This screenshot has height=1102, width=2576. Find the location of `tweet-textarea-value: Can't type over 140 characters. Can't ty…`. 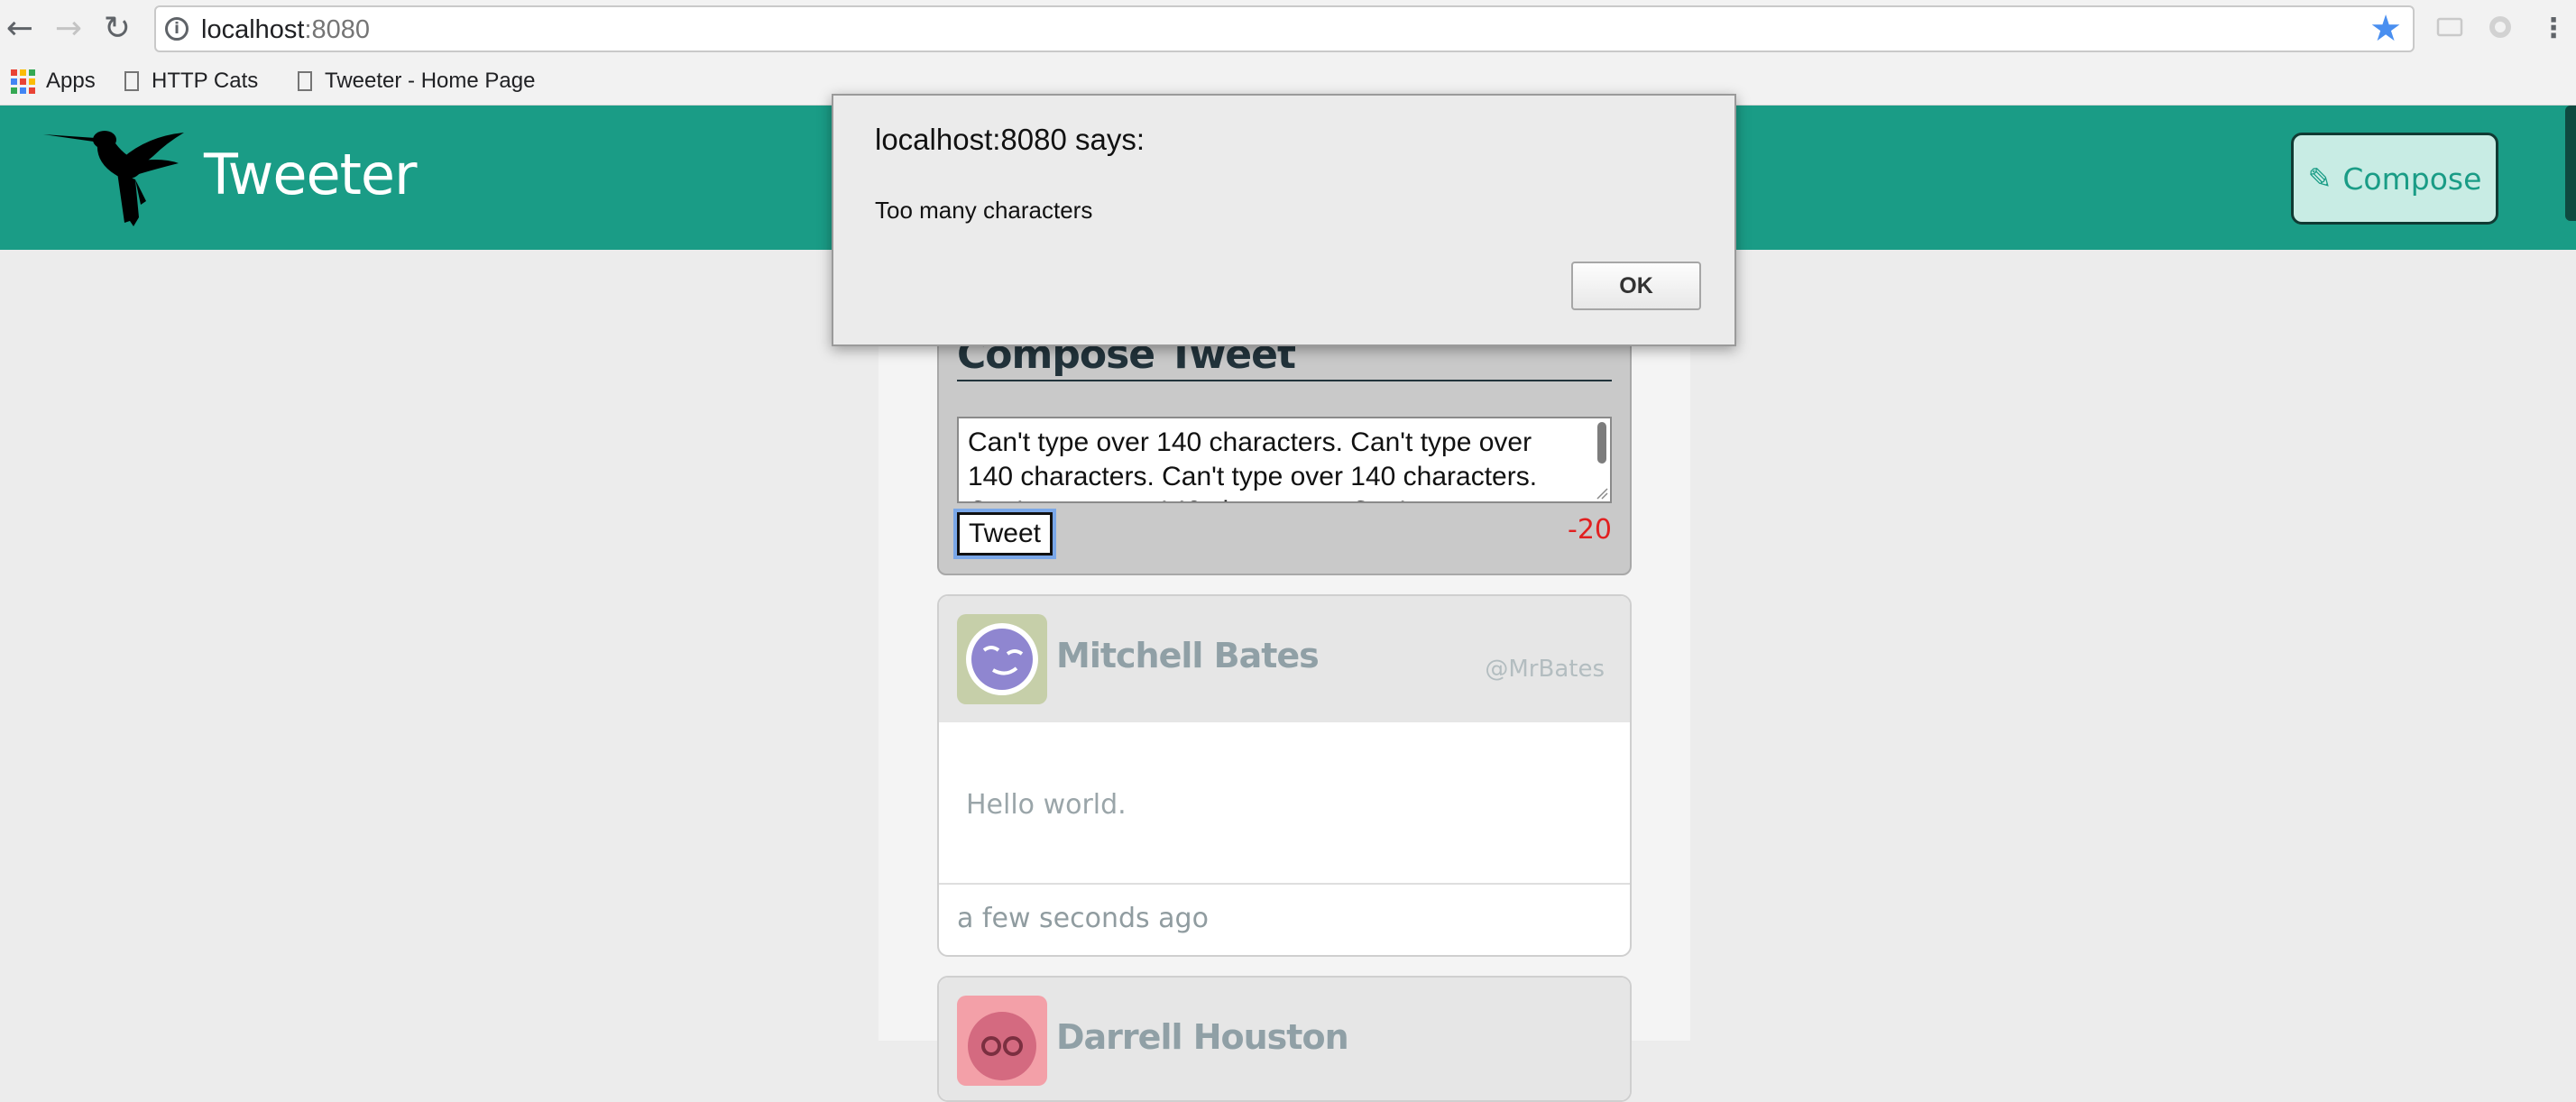

tweet-textarea-value: Can't type over 140 characters. Can't ty… is located at coordinates (1253, 464).